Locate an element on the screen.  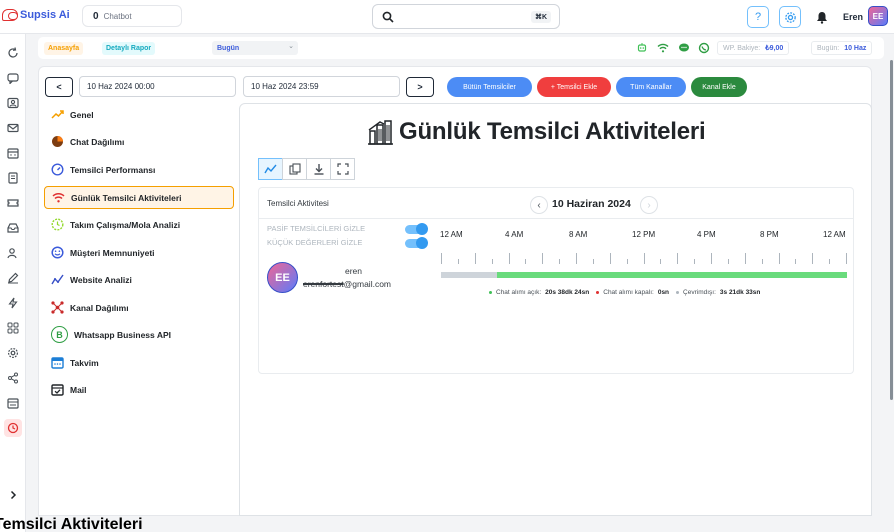
mail-rail-icon is located at coordinates (13, 128).